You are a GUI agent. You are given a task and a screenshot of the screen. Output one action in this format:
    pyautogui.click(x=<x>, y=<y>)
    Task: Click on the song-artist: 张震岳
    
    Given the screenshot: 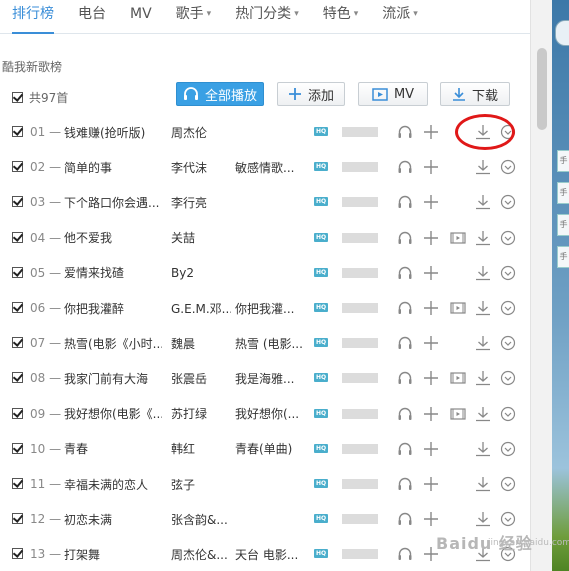 What is the action you would take?
    pyautogui.click(x=201, y=378)
    